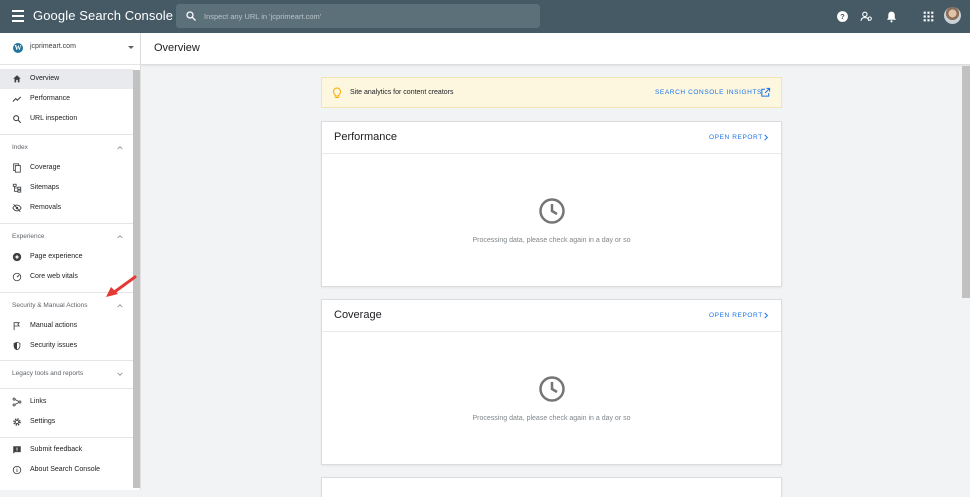 This screenshot has width=970, height=497. What do you see at coordinates (66, 237) in the screenshot?
I see `section-experience-header: Experience` at bounding box center [66, 237].